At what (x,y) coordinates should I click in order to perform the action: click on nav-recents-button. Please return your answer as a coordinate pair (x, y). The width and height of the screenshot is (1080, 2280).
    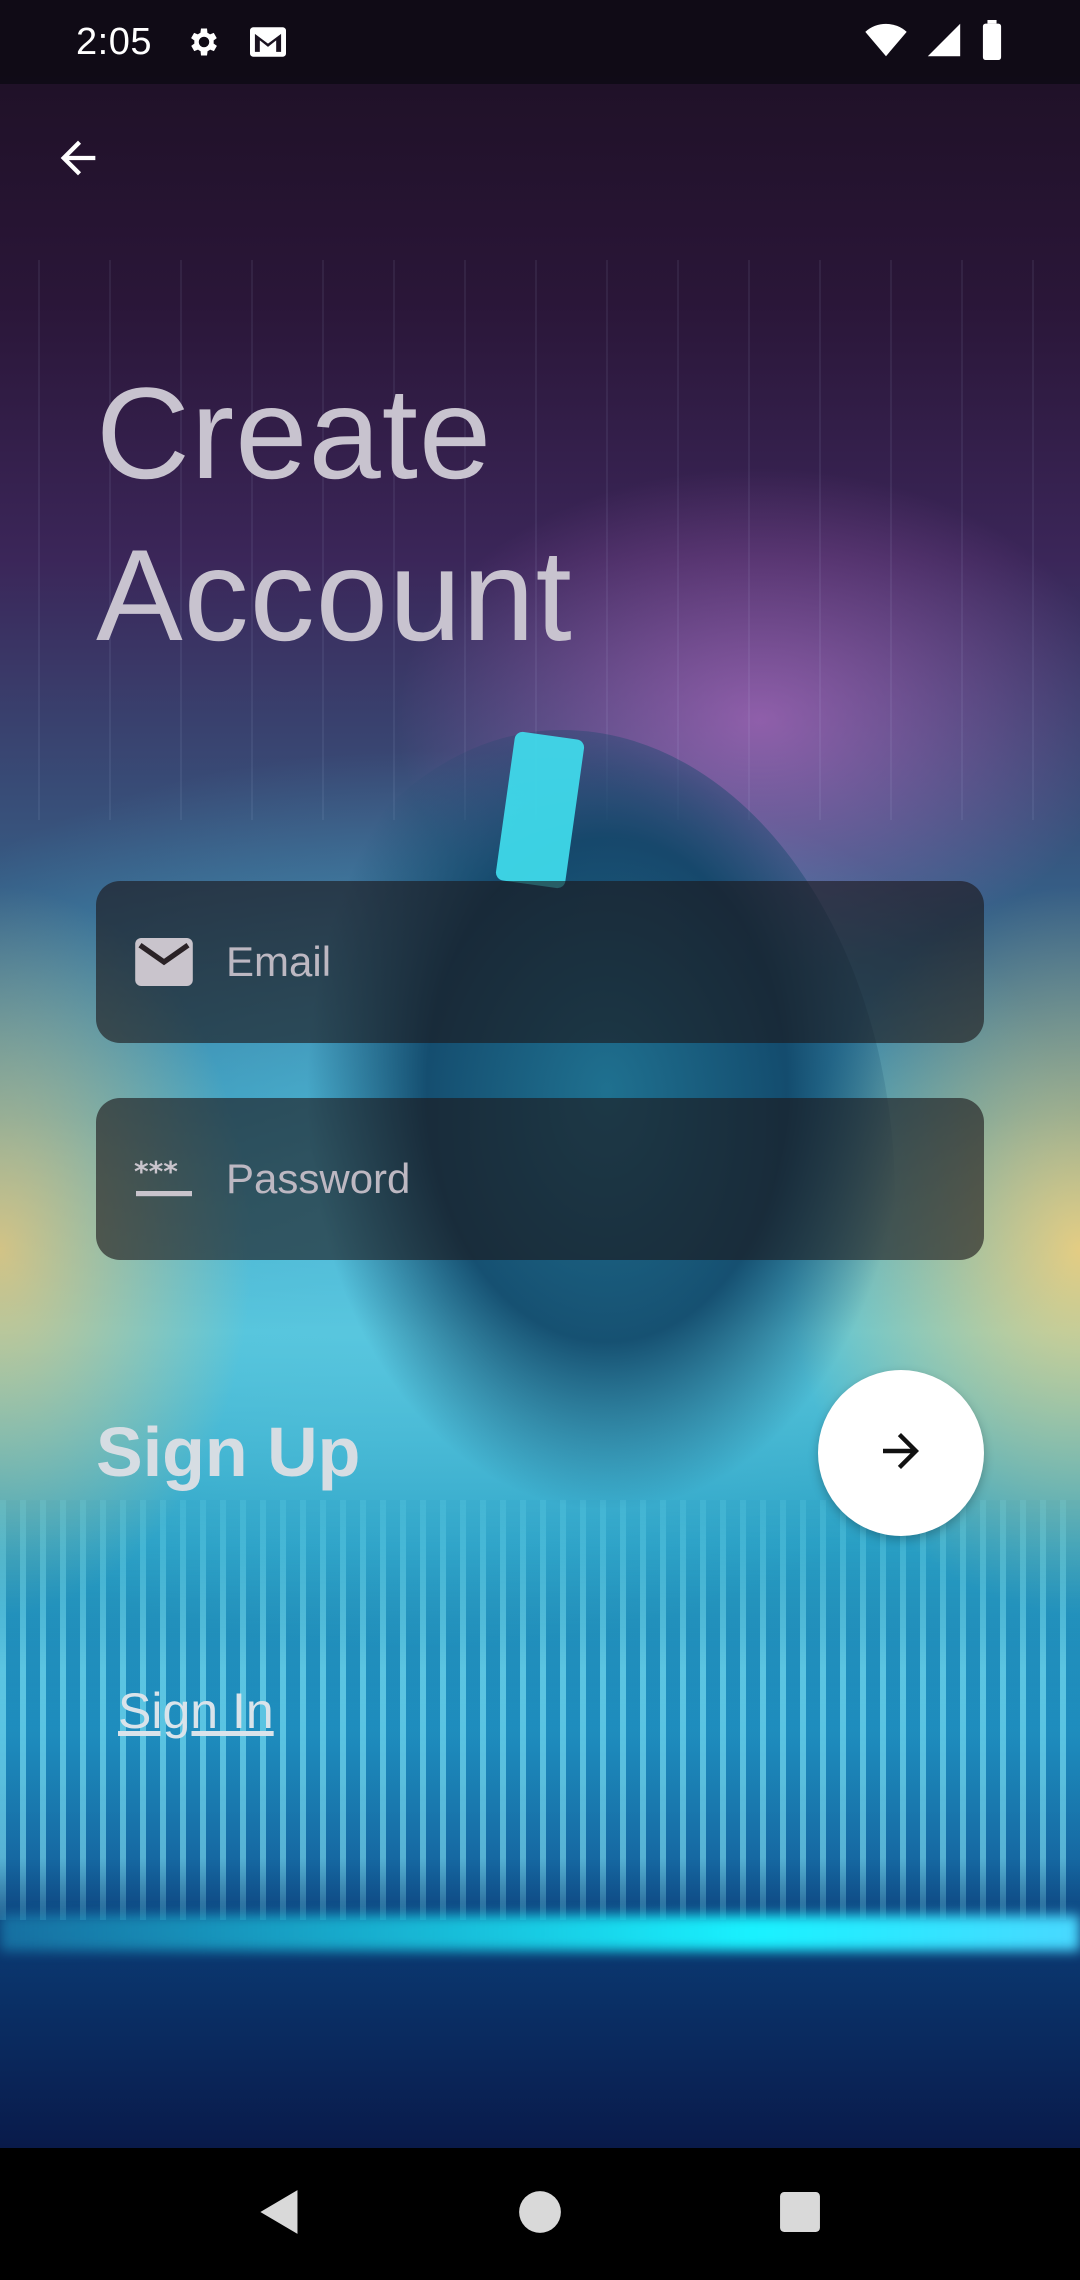
    Looking at the image, I should click on (800, 2214).